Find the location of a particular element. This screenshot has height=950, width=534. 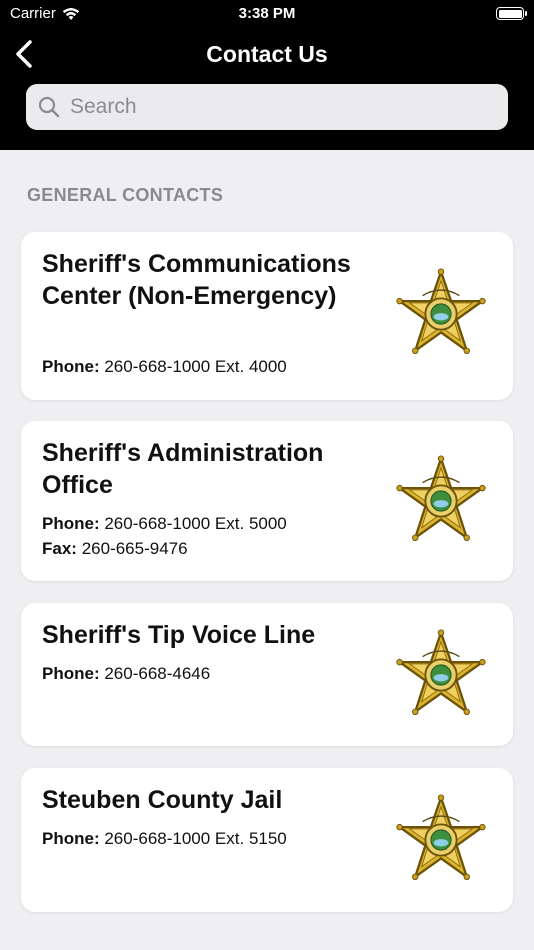

search-bar is located at coordinates (267, 107).